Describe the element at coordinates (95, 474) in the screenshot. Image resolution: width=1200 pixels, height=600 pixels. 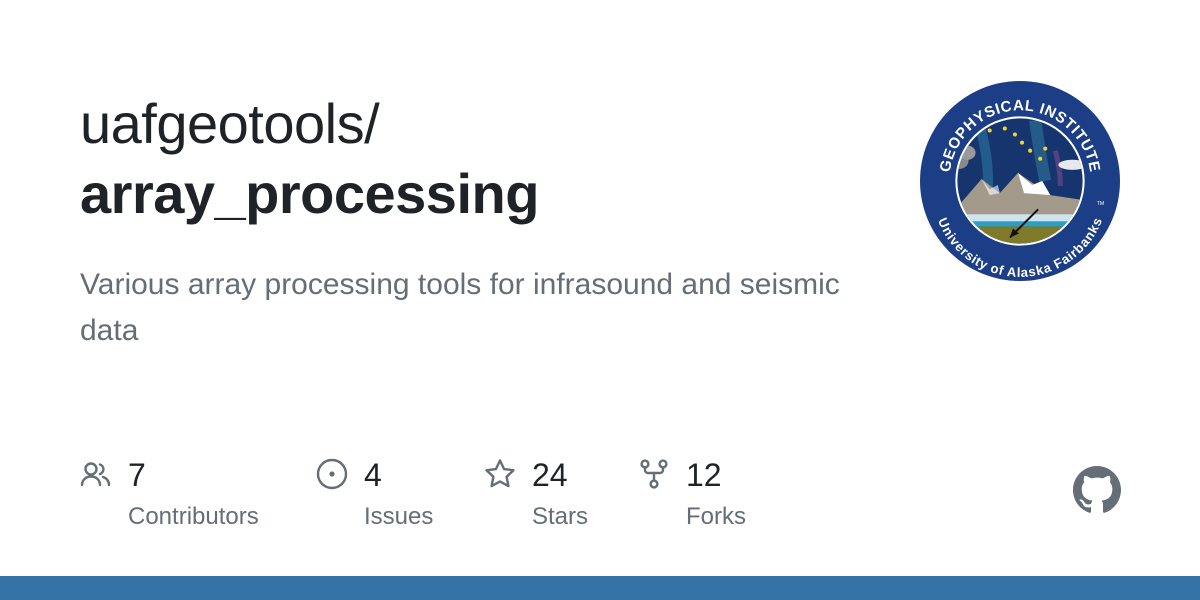
I see `people-icon` at that location.